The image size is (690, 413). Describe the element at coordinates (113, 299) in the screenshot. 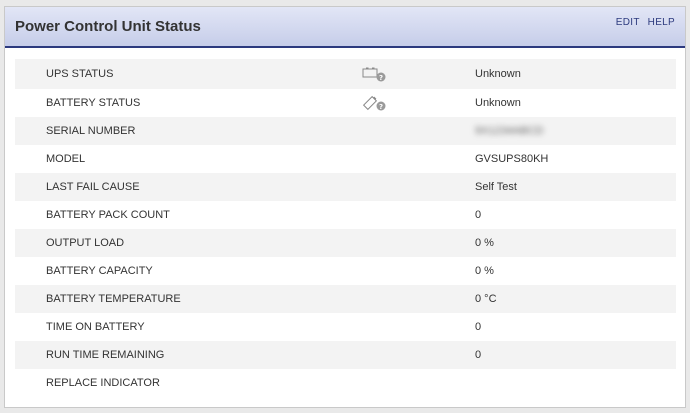

I see `row-label: BATTERY TEMPERATURE` at that location.